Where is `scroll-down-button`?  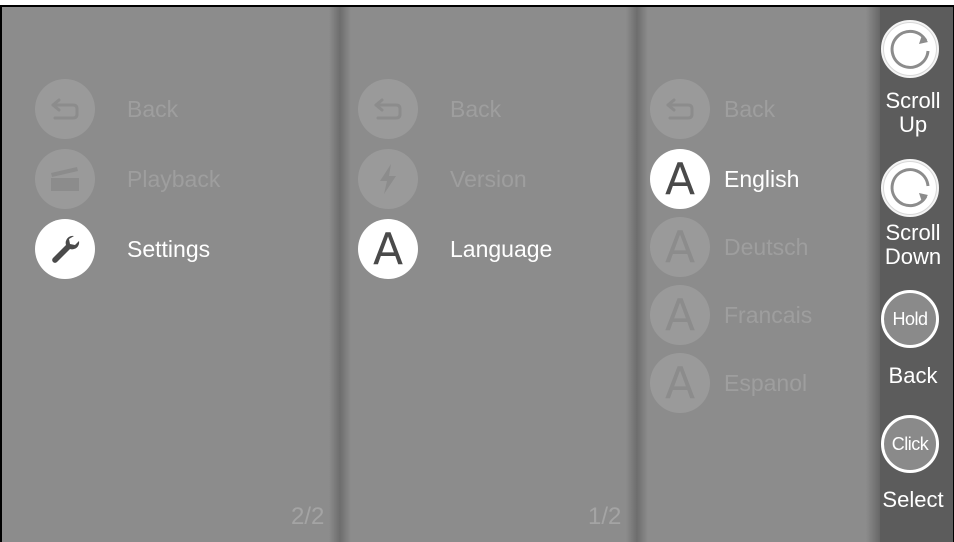 scroll-down-button is located at coordinates (910, 188).